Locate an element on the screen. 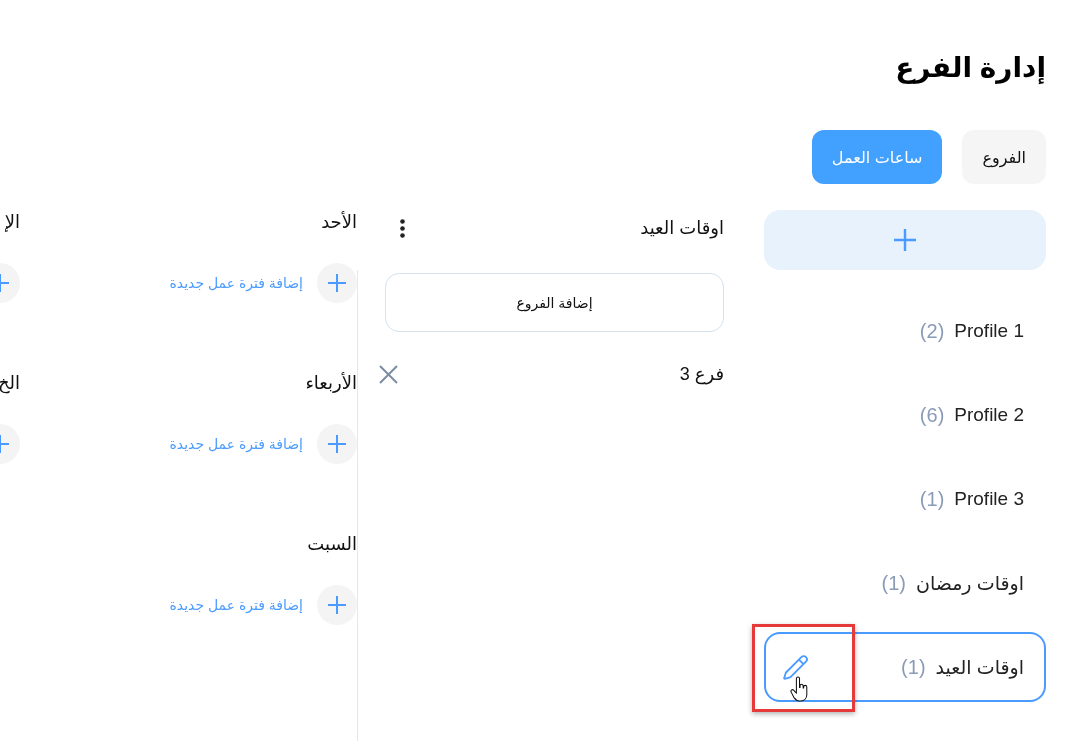 Image resolution: width=1089 pixels, height=741 pixels. profile-count: (6) is located at coordinates (932, 415).